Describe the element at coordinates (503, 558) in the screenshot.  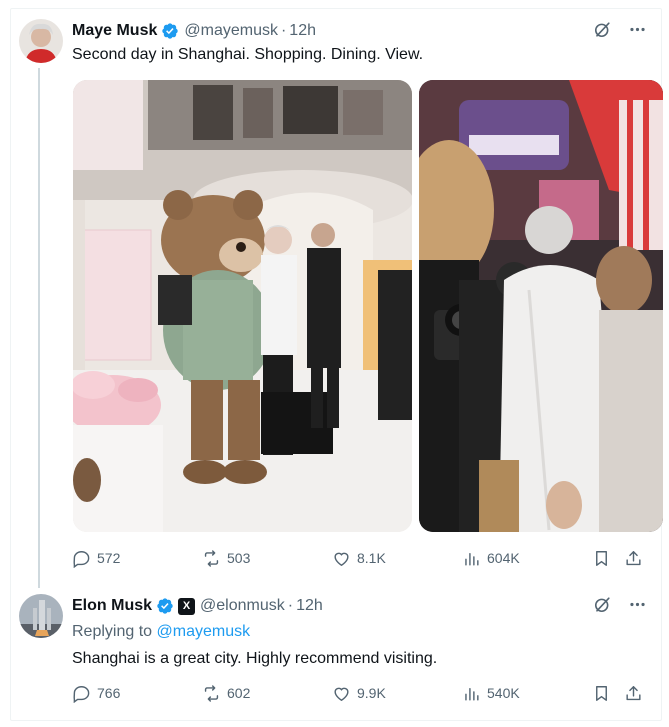
I see `views-count: 604K` at that location.